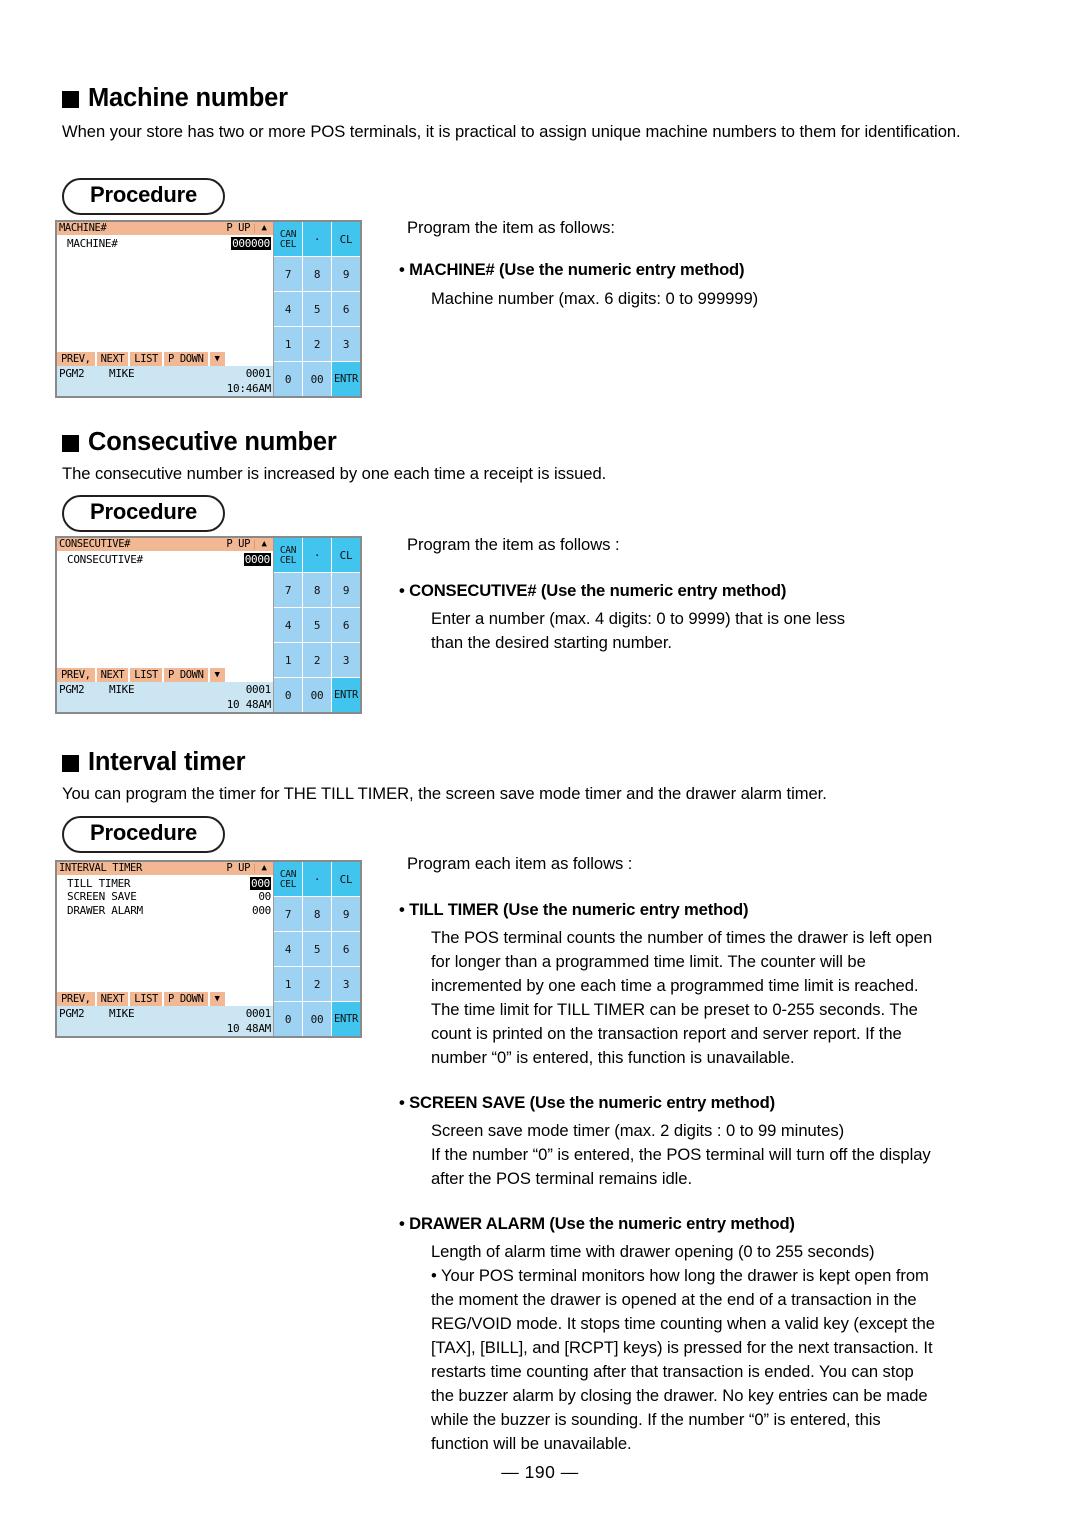  I want to click on pos-field-value: 00, so click(264, 897).